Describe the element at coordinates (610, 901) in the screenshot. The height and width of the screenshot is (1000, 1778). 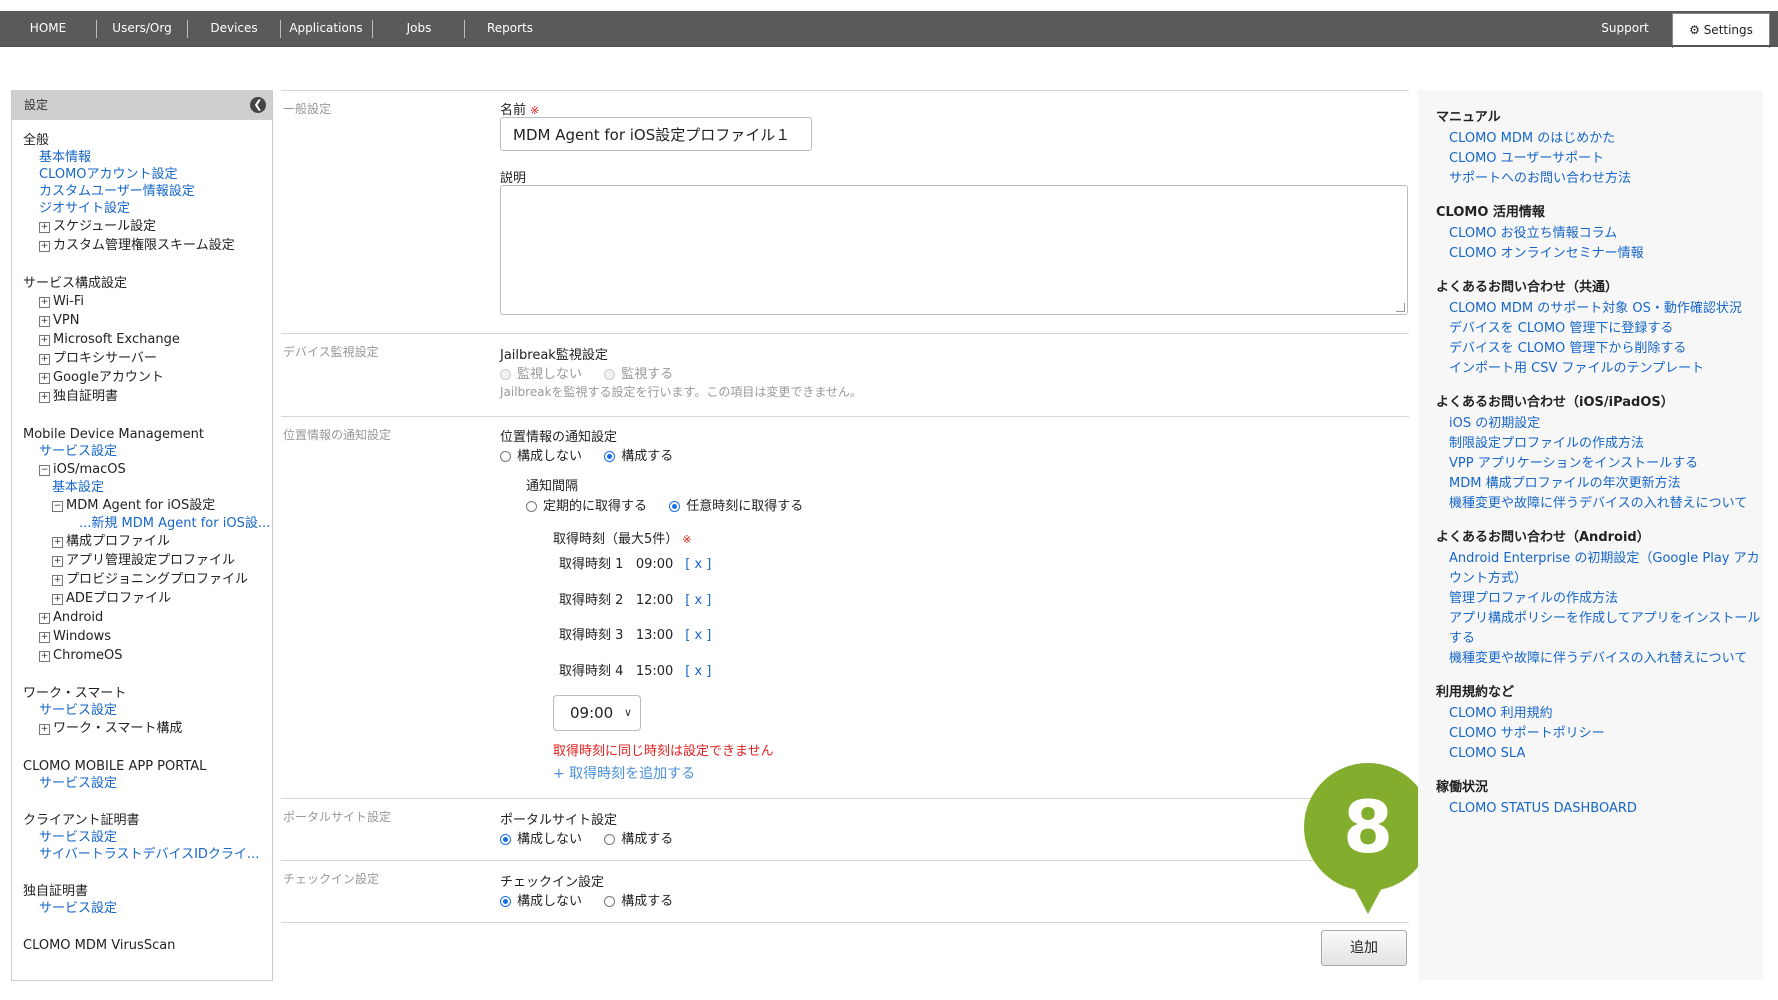
I see `checkin-radio-yes` at that location.